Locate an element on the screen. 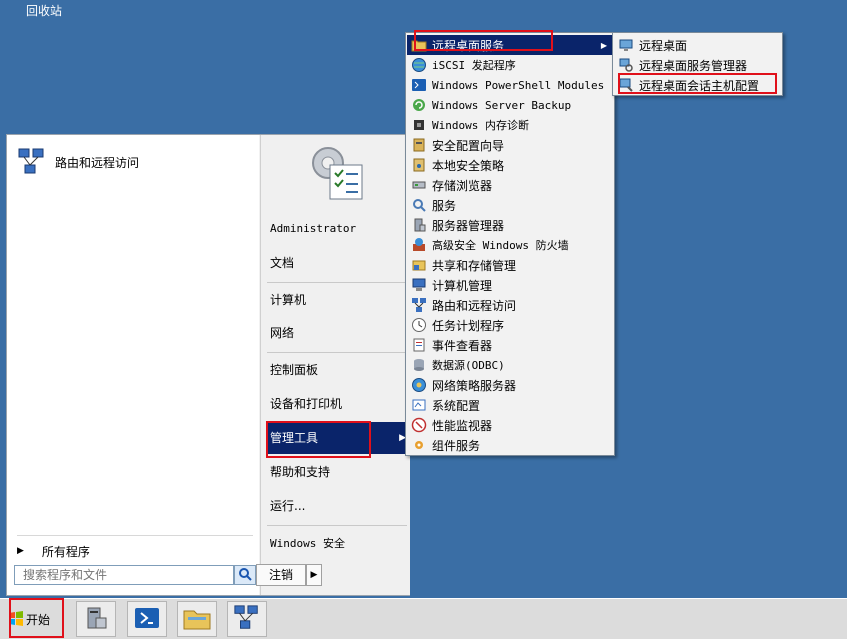 The width and height of the screenshot is (847, 639). admin-tools-item-4: Windows 内存诊断 is located at coordinates (510, 125).